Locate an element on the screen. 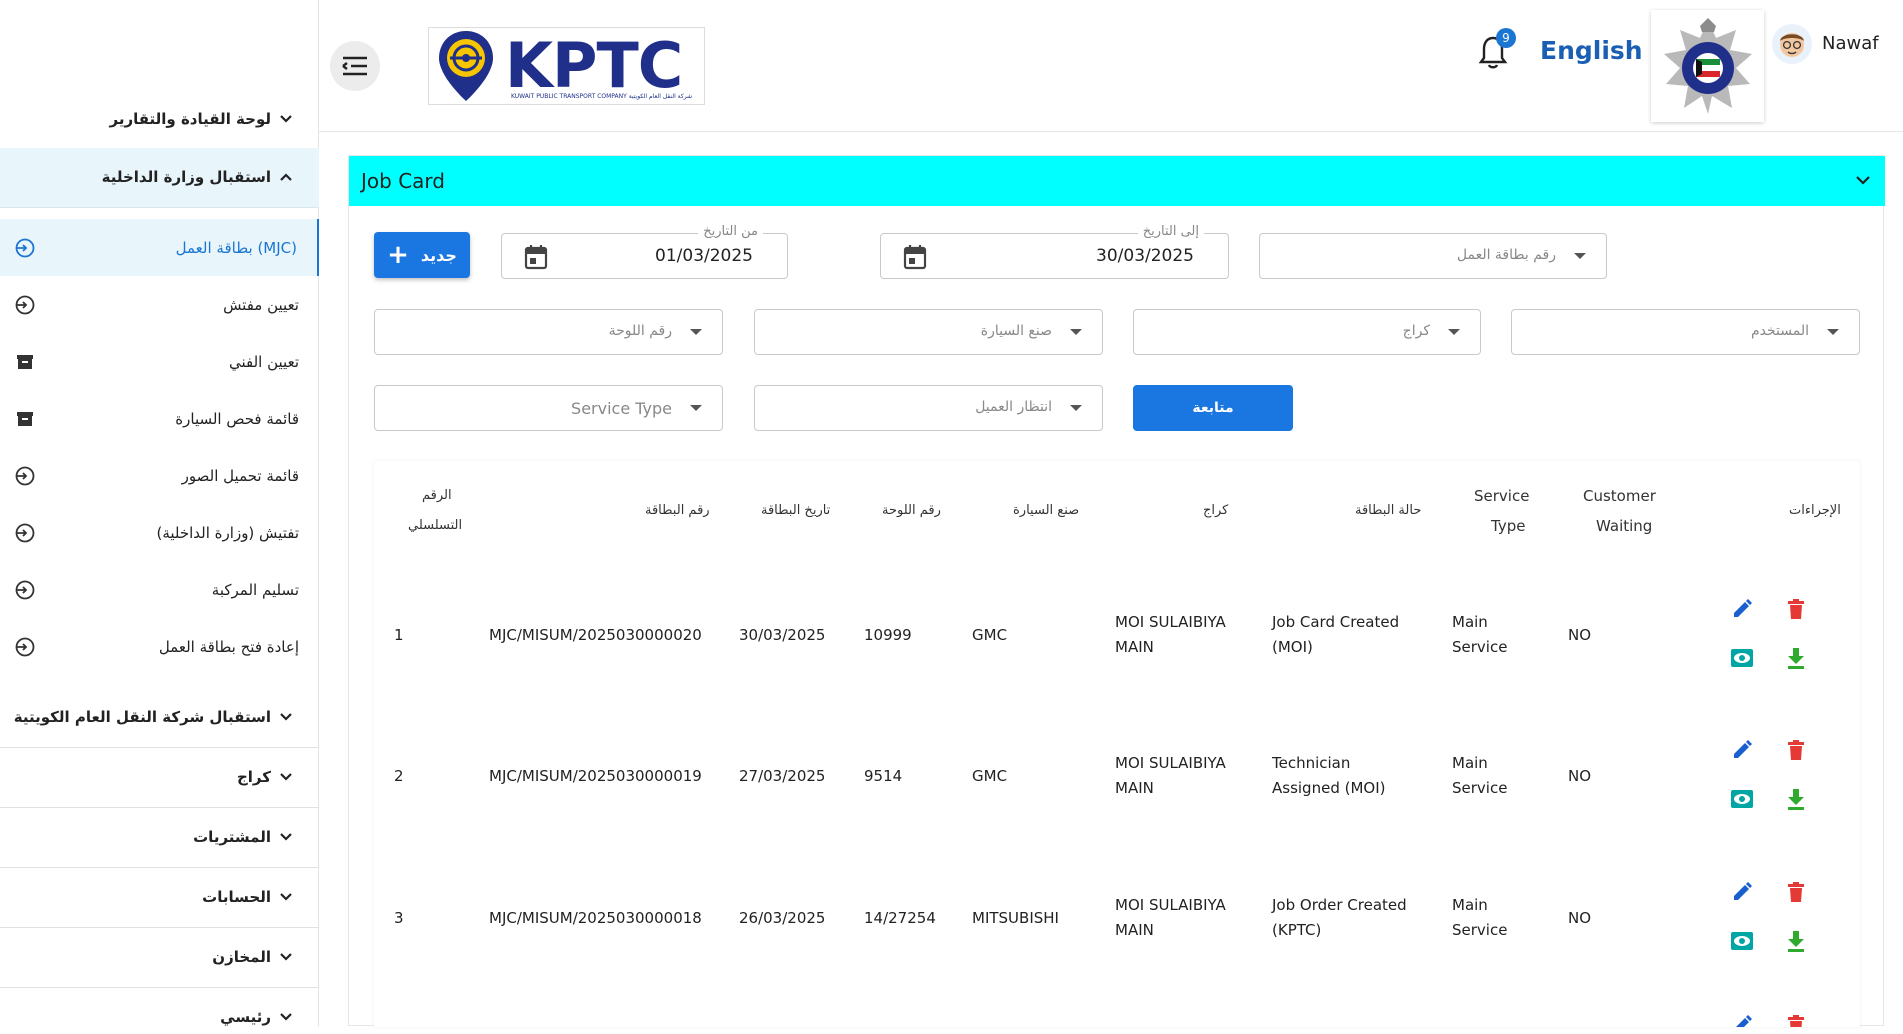  to-date-field: إلى التاريخ 30/03/2025 is located at coordinates (1054, 251).